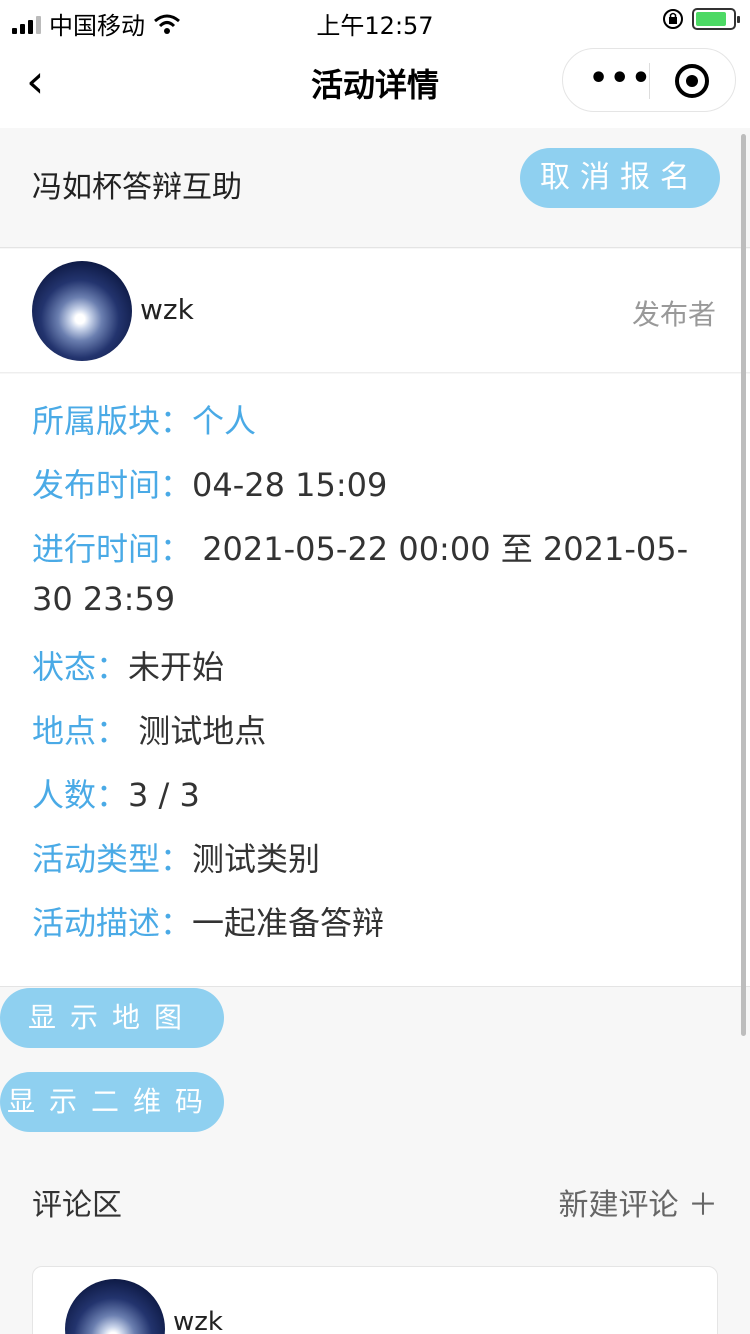 The height and width of the screenshot is (1334, 750). Describe the element at coordinates (375, 84) in the screenshot. I see `navigation-bar: ‹ 活动详情 •••` at that location.